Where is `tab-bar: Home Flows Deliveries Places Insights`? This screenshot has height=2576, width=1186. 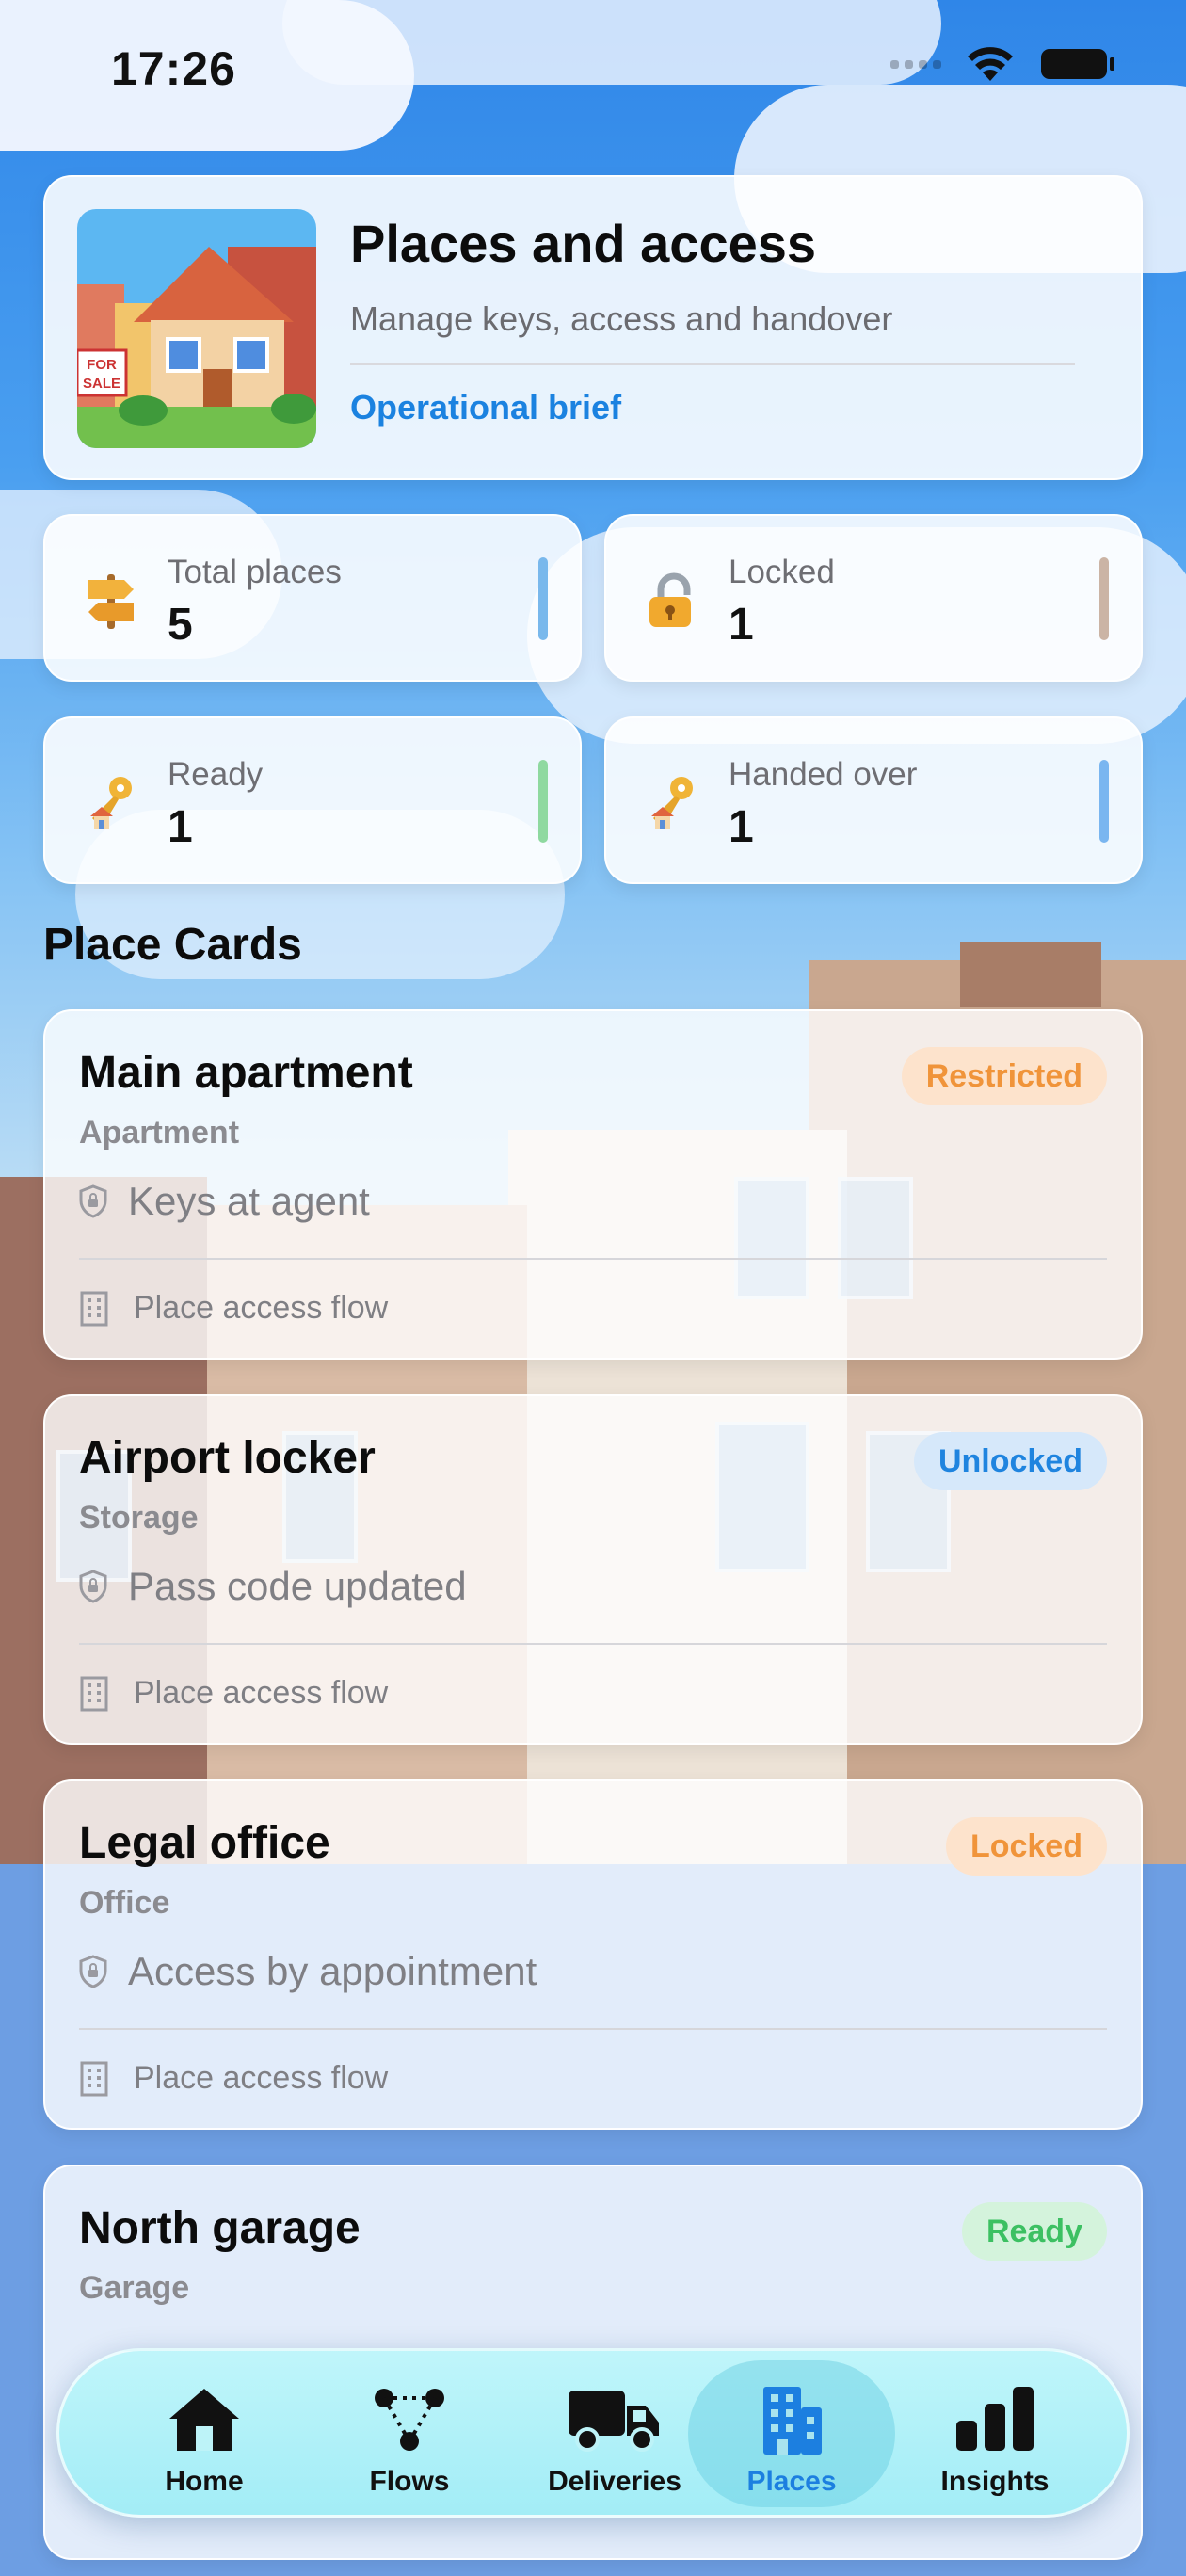
tab-bar: Home Flows Deliveries Places Insights is located at coordinates (593, 2433).